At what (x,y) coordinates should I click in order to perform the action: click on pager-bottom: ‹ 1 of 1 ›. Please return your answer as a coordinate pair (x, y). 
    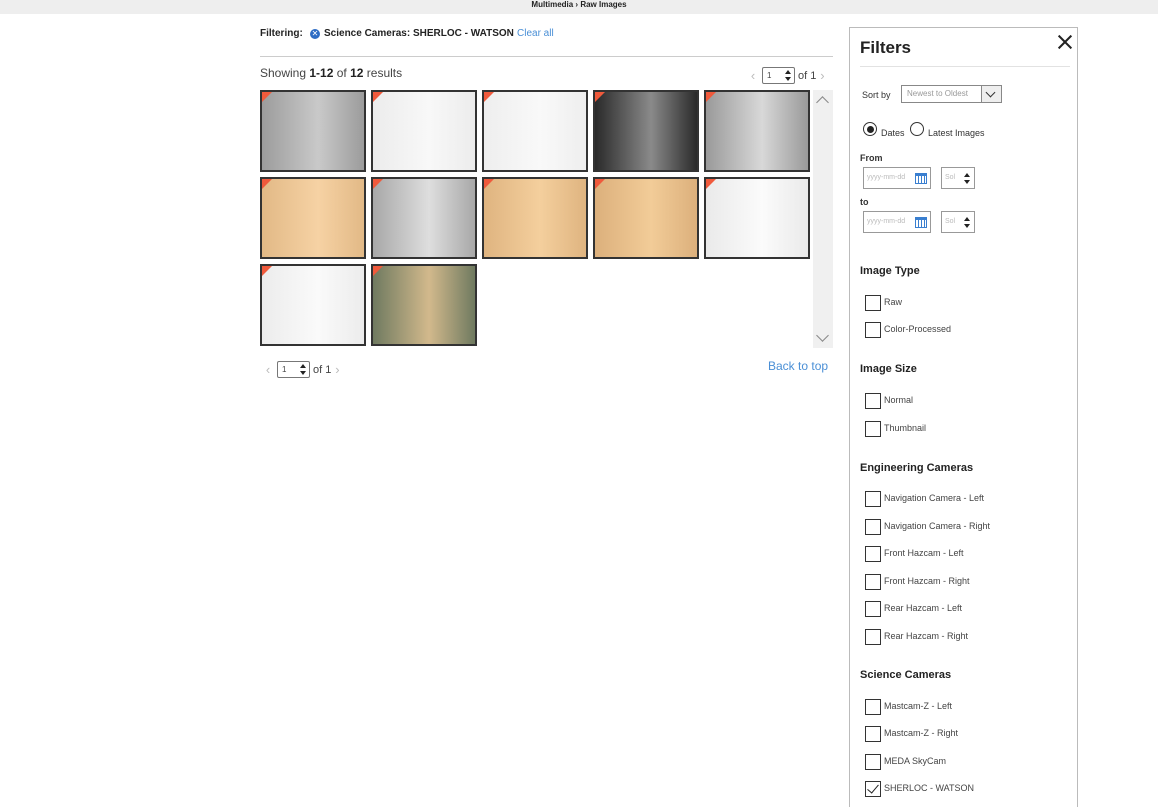
    Looking at the image, I should click on (302, 369).